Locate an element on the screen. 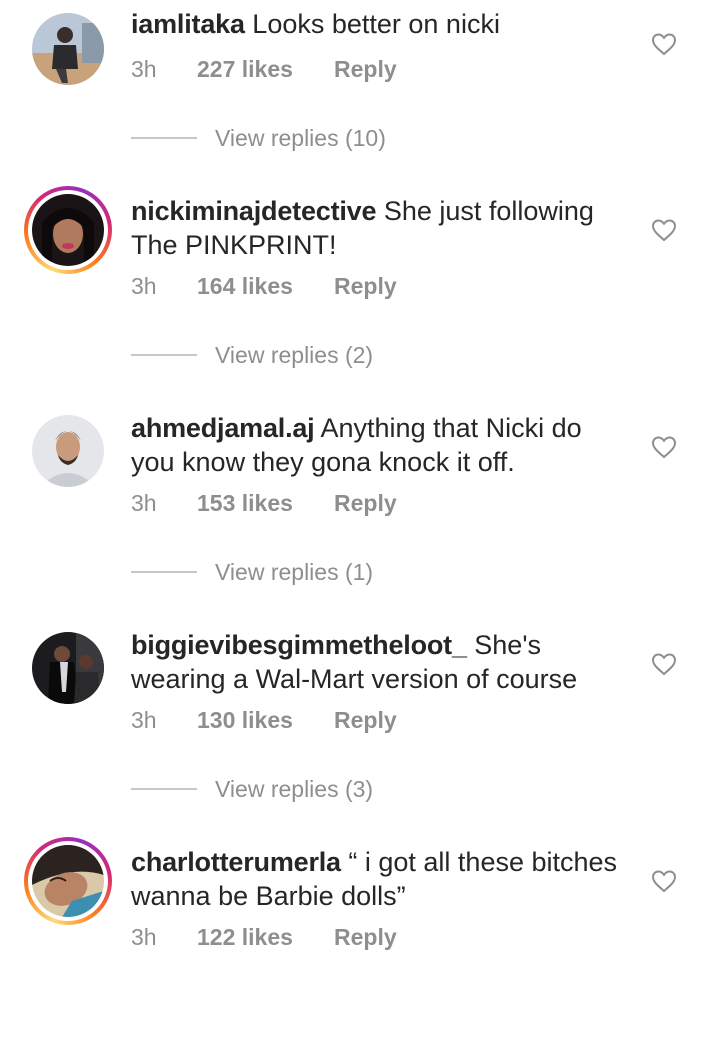  view-replies-label: View replies (1) is located at coordinates (294, 571).